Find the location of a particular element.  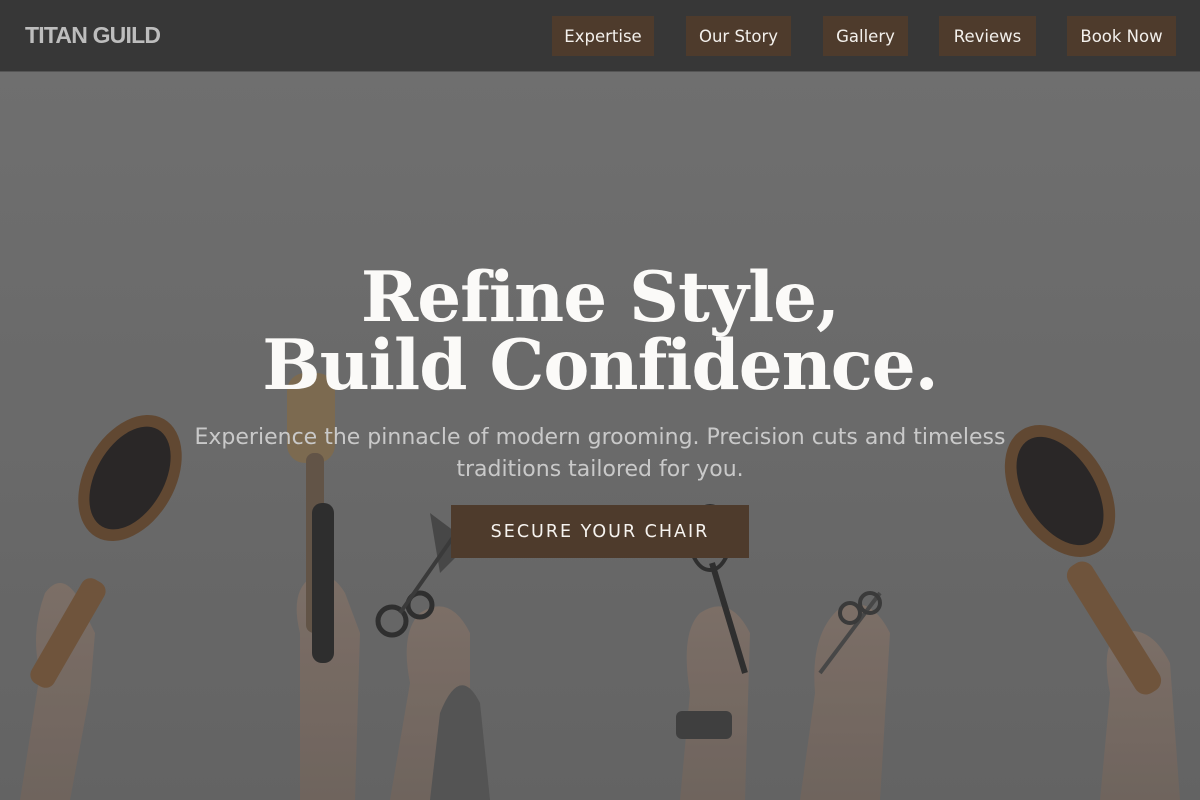

hero-headline-line-1: Refine Style, is located at coordinates (600, 297).